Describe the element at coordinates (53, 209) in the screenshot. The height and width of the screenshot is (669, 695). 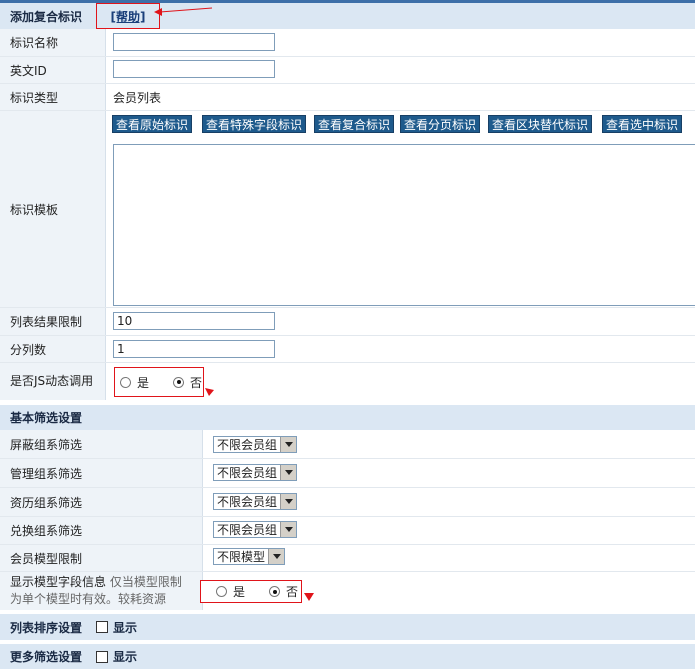
I see `tag-template-label: 标识模板` at that location.